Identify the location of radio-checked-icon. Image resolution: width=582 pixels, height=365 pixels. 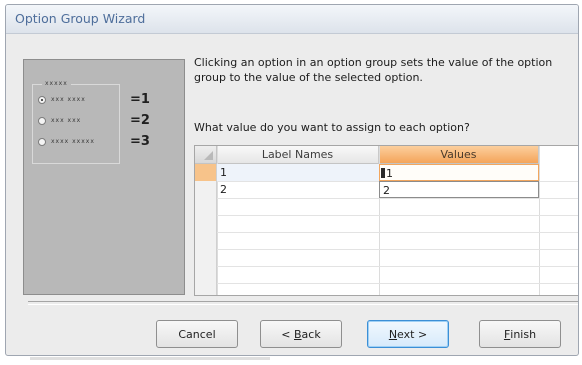
(42, 100).